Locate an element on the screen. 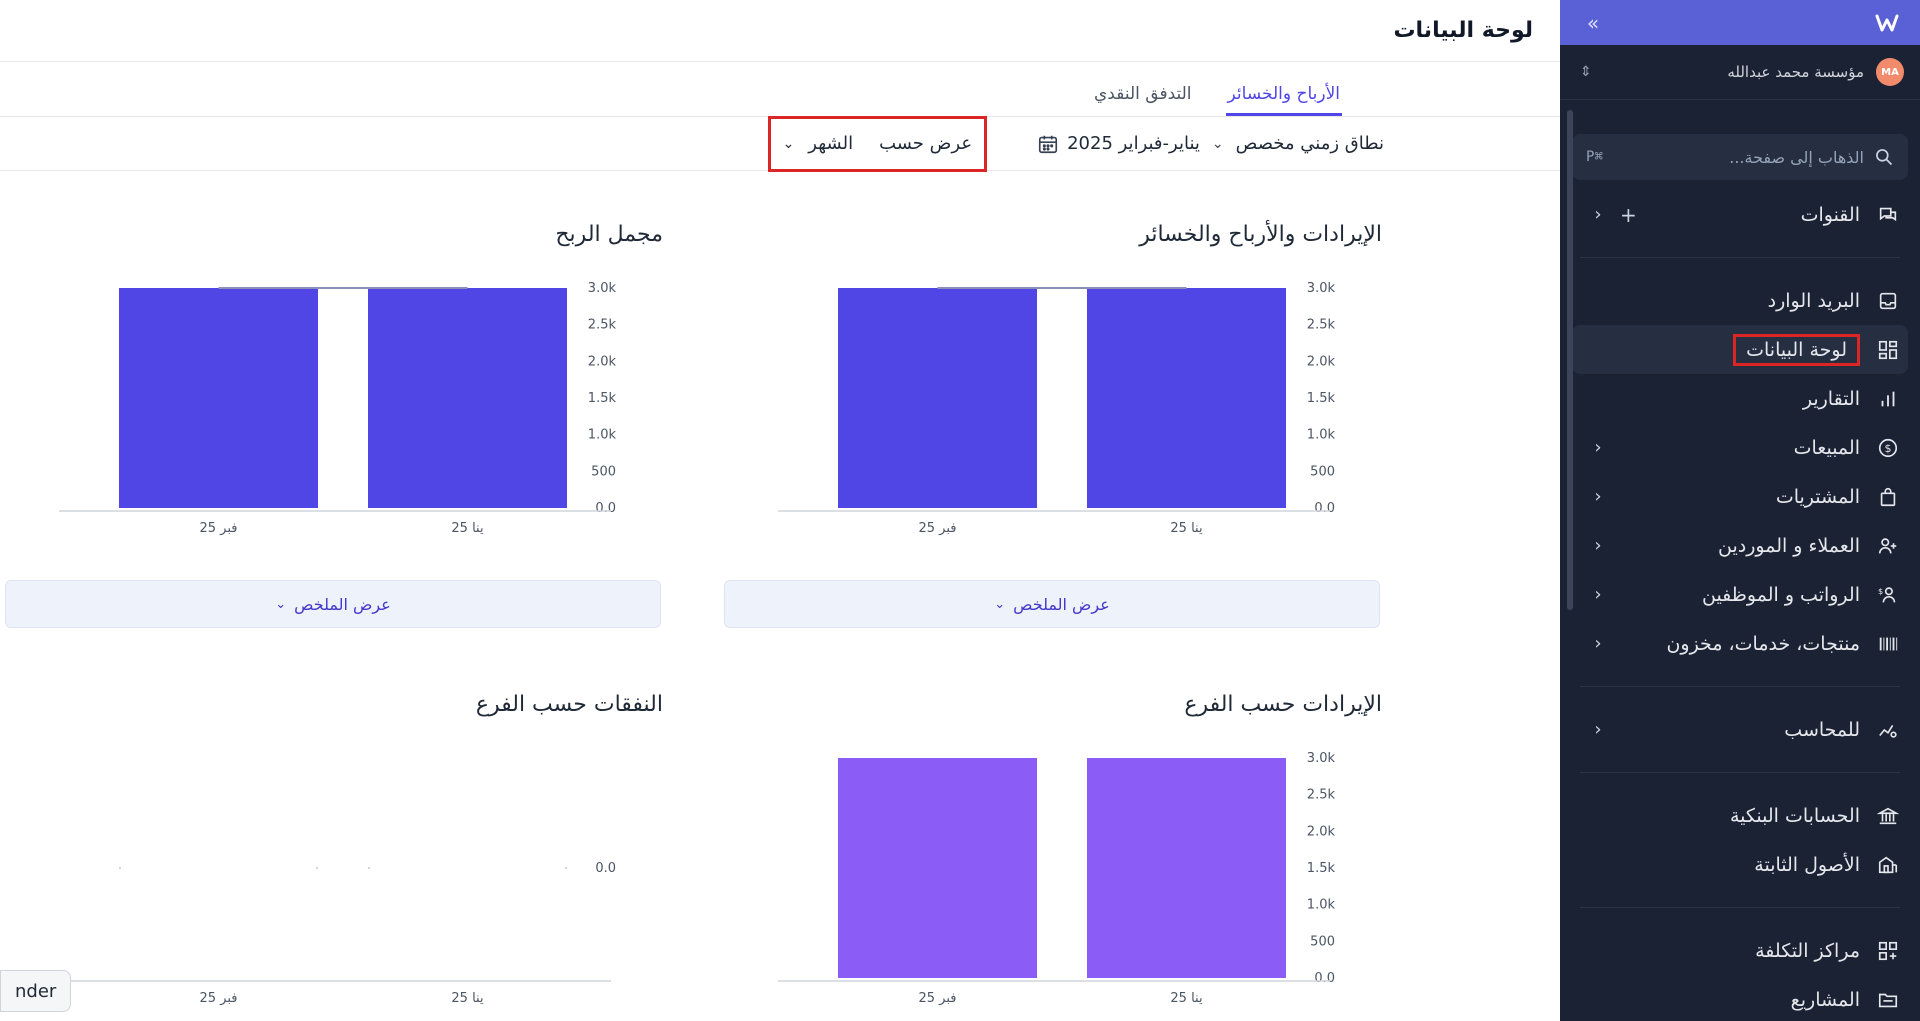 The height and width of the screenshot is (1021, 1920). users-icon is located at coordinates (1888, 546).